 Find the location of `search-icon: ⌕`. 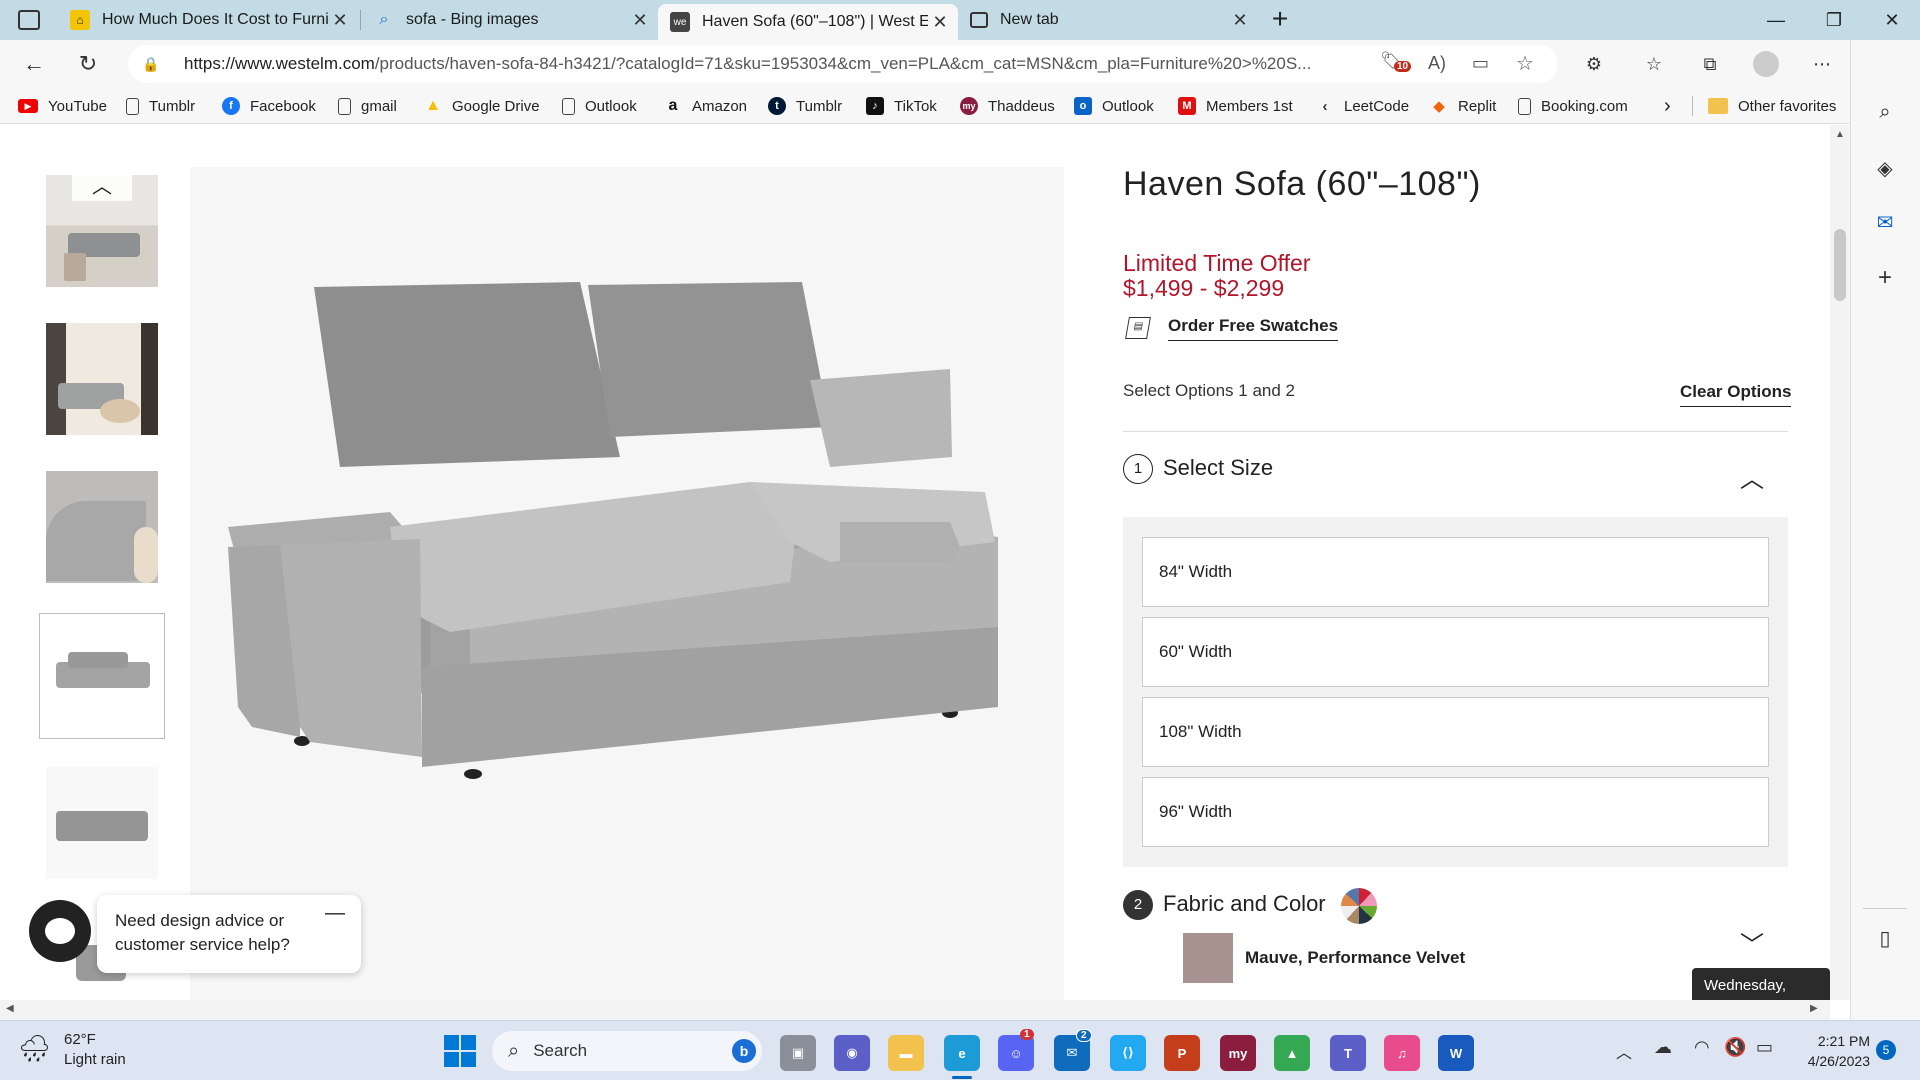

search-icon: ⌕ is located at coordinates (1885, 112).